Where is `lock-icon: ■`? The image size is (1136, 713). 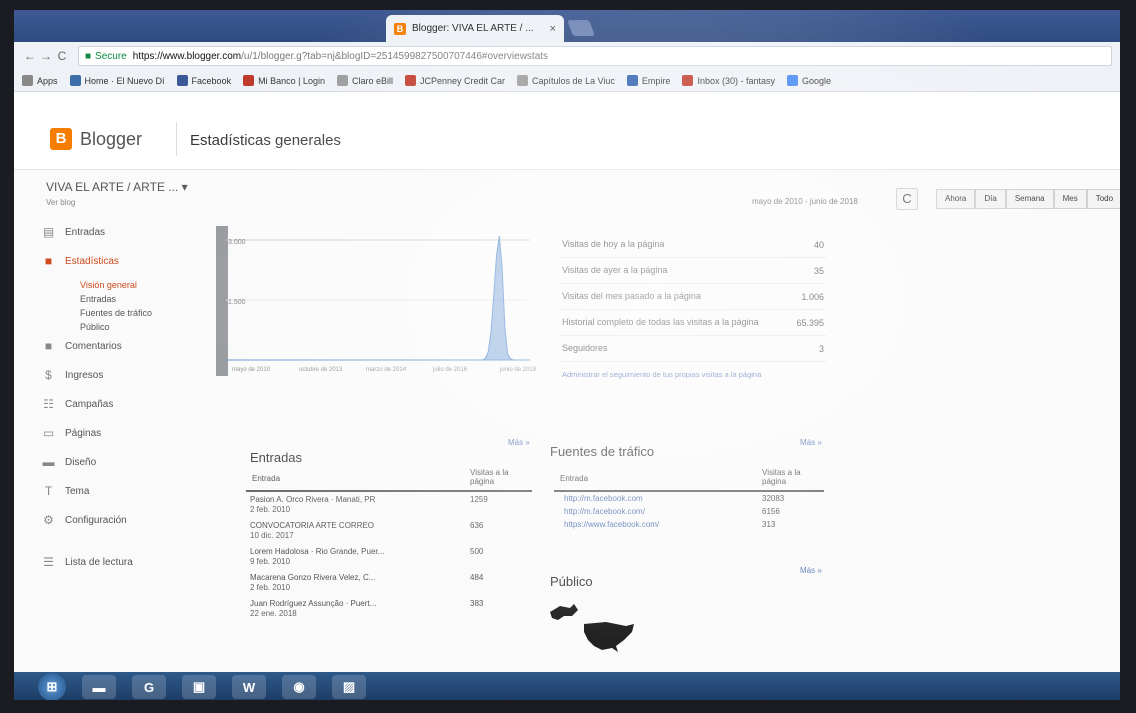
lock-icon: ■ is located at coordinates (88, 56).